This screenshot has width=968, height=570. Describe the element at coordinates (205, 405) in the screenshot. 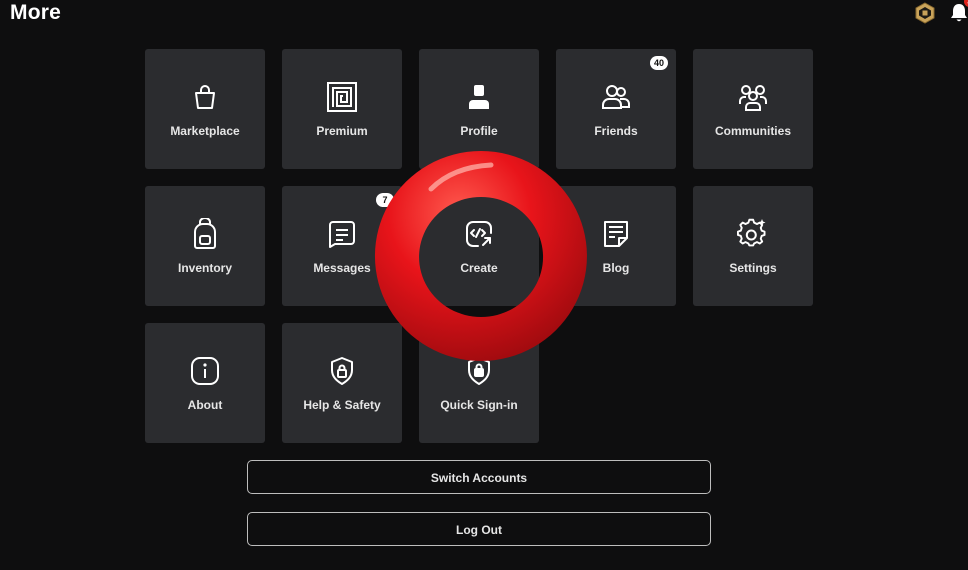

I see `tile-label: About` at that location.